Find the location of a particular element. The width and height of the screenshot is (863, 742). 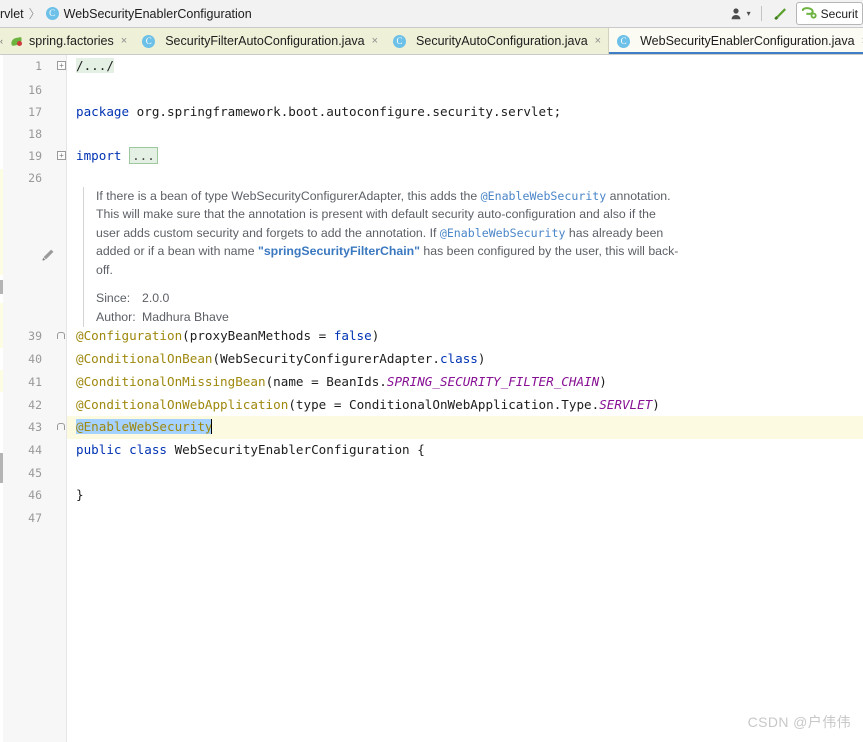

breadcrumb-class-item: C WebSecurityEnablerConfiguration is located at coordinates (148, 14).